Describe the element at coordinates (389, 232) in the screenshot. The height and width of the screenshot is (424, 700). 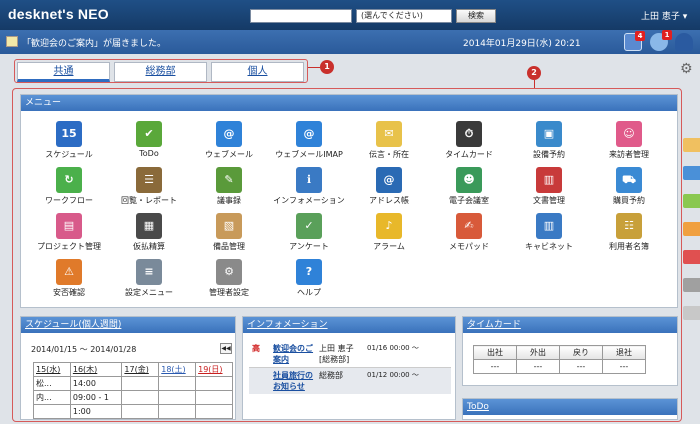
I see `menu-item: ♪ アラーム` at that location.